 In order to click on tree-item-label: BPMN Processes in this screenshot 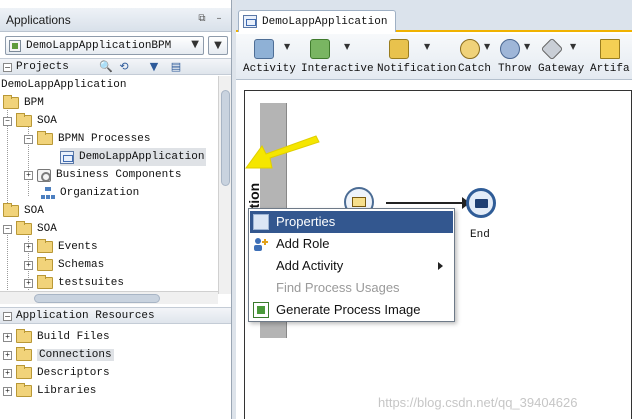, I will do `click(104, 139)`.